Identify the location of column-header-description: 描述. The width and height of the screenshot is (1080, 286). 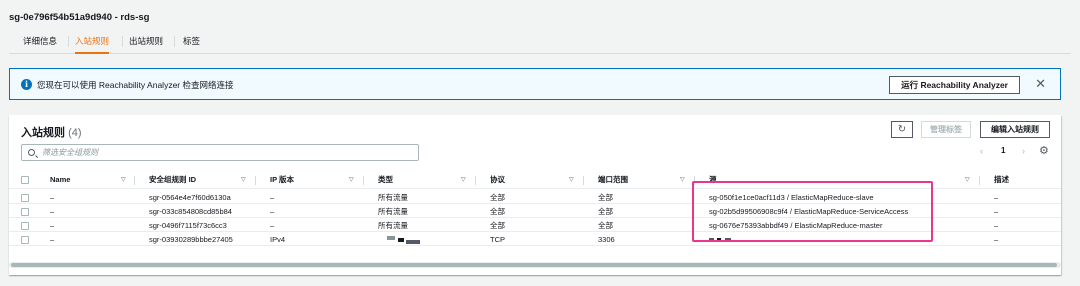
(1001, 179).